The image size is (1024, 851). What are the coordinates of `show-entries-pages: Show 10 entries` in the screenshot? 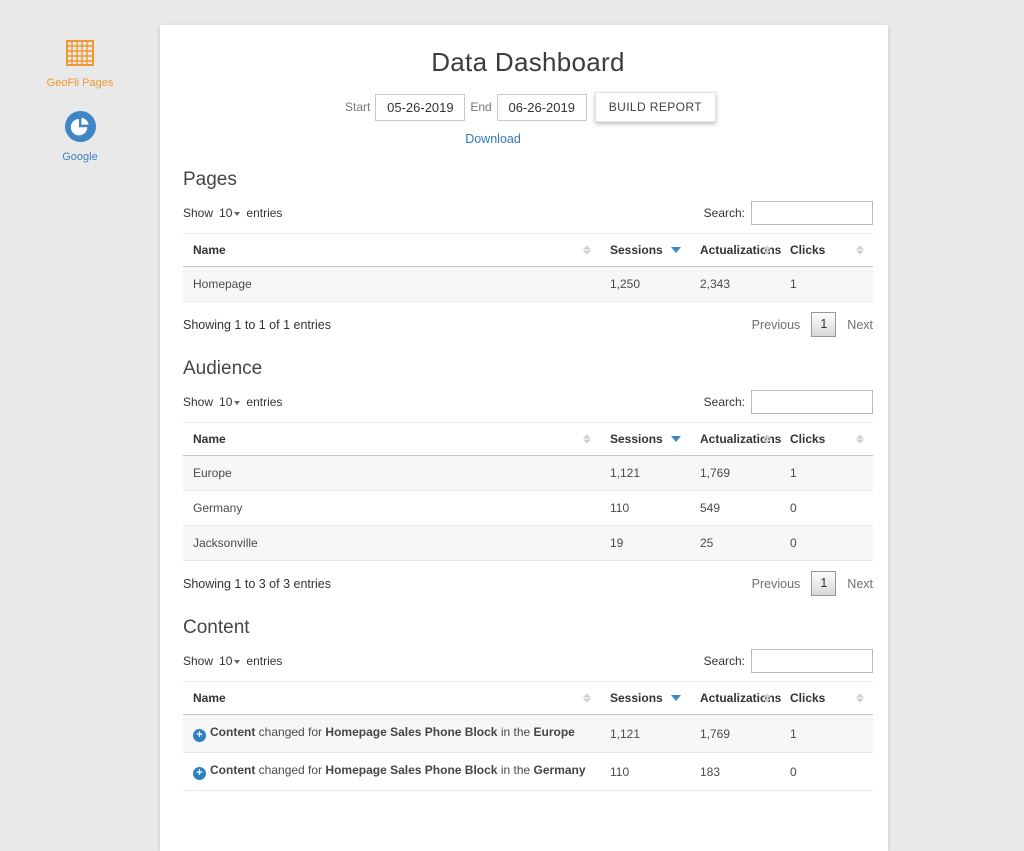 It's located at (232, 213).